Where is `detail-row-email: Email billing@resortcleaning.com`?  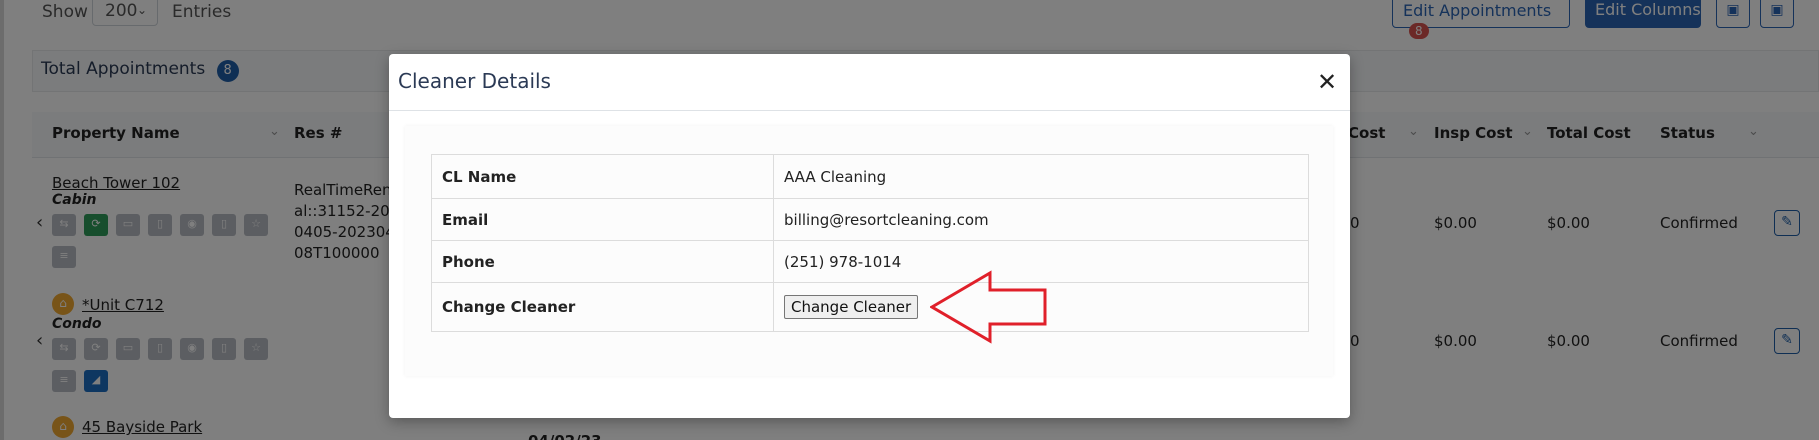
detail-row-email: Email billing@resortcleaning.com is located at coordinates (870, 219).